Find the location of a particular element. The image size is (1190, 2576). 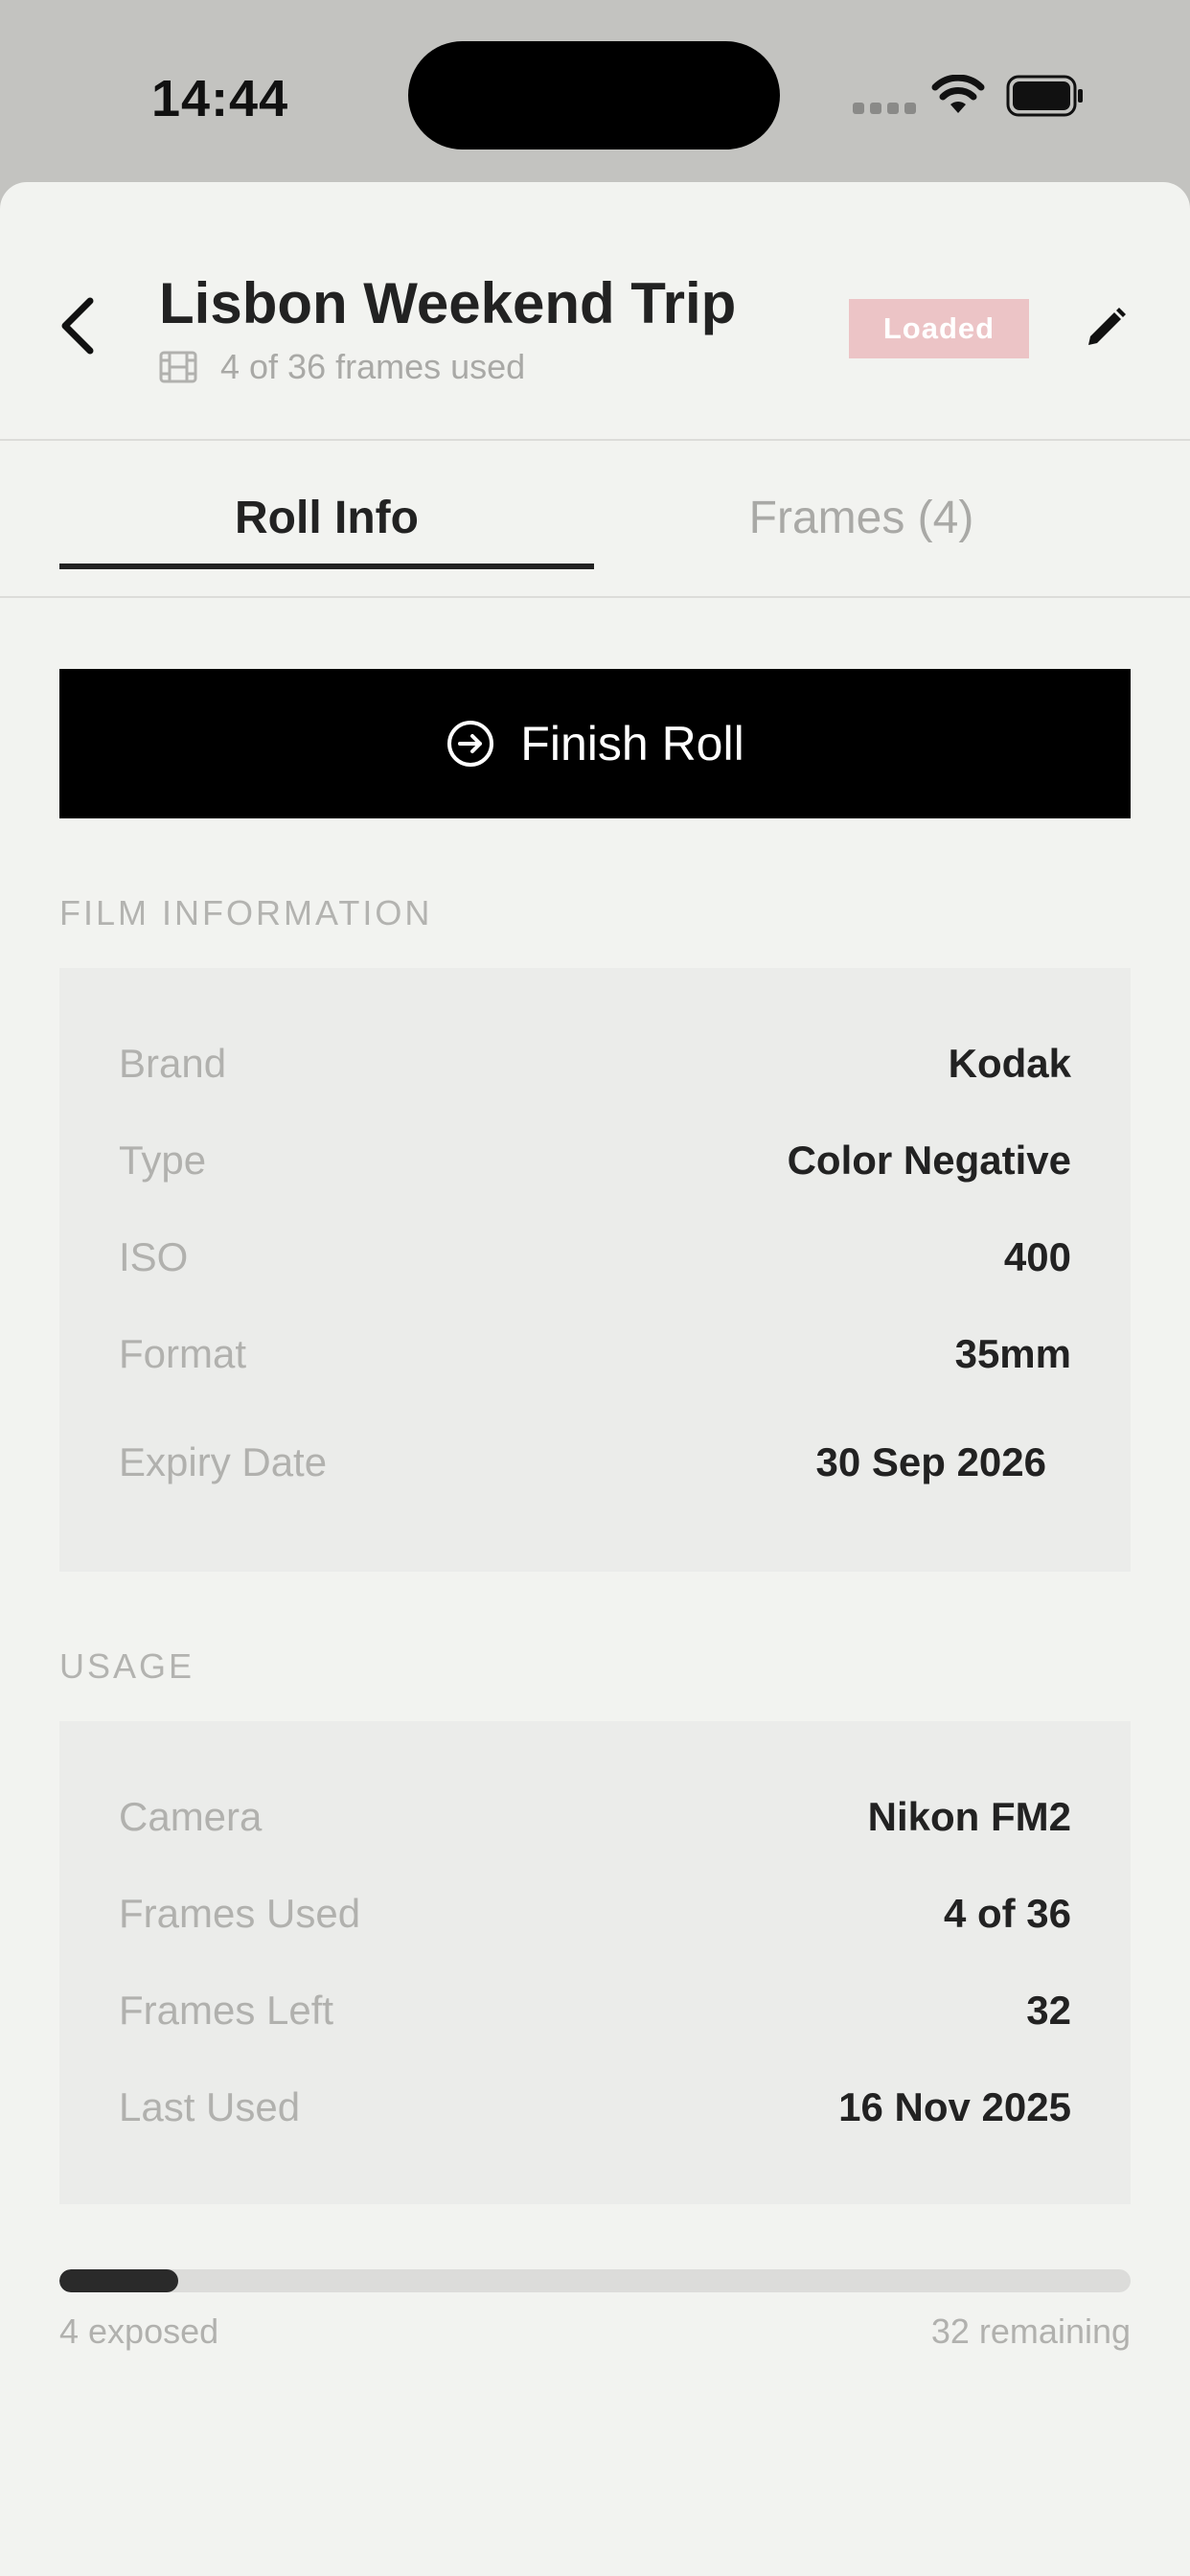

usage-row-frames-left: Frames Left 32 is located at coordinates (595, 2011).